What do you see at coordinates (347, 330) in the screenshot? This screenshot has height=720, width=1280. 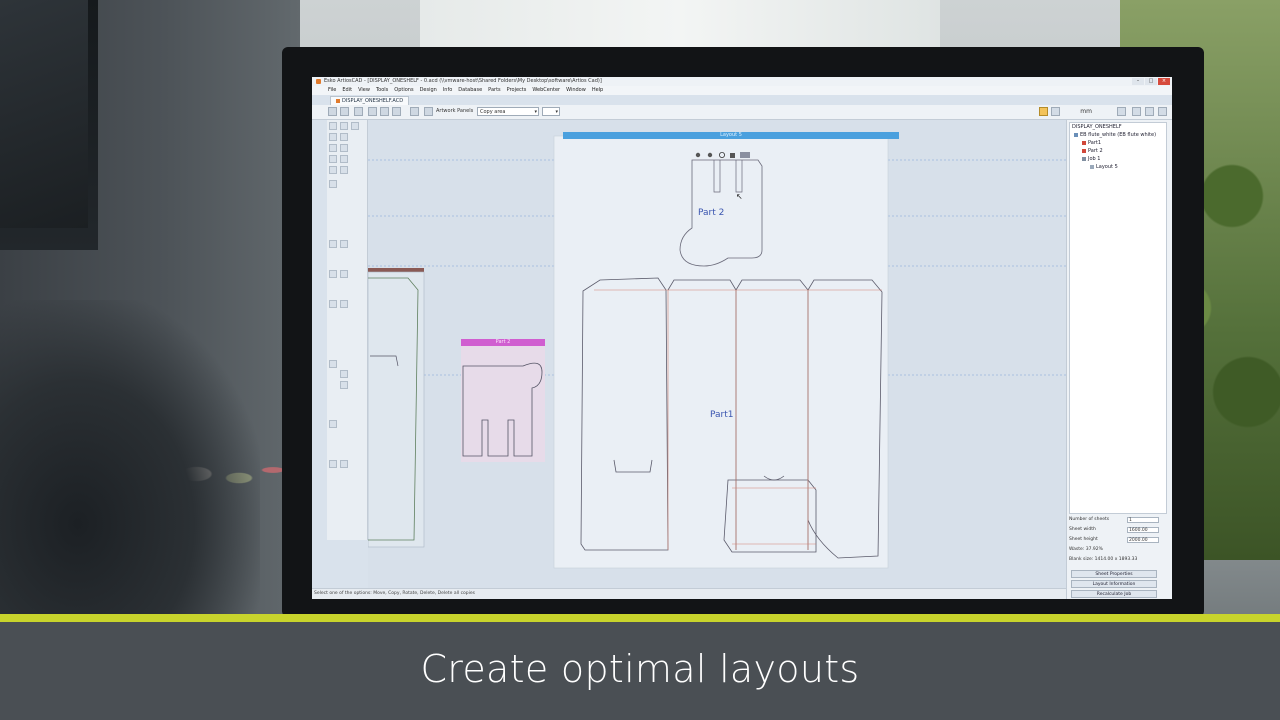 I see `tool-palette` at bounding box center [347, 330].